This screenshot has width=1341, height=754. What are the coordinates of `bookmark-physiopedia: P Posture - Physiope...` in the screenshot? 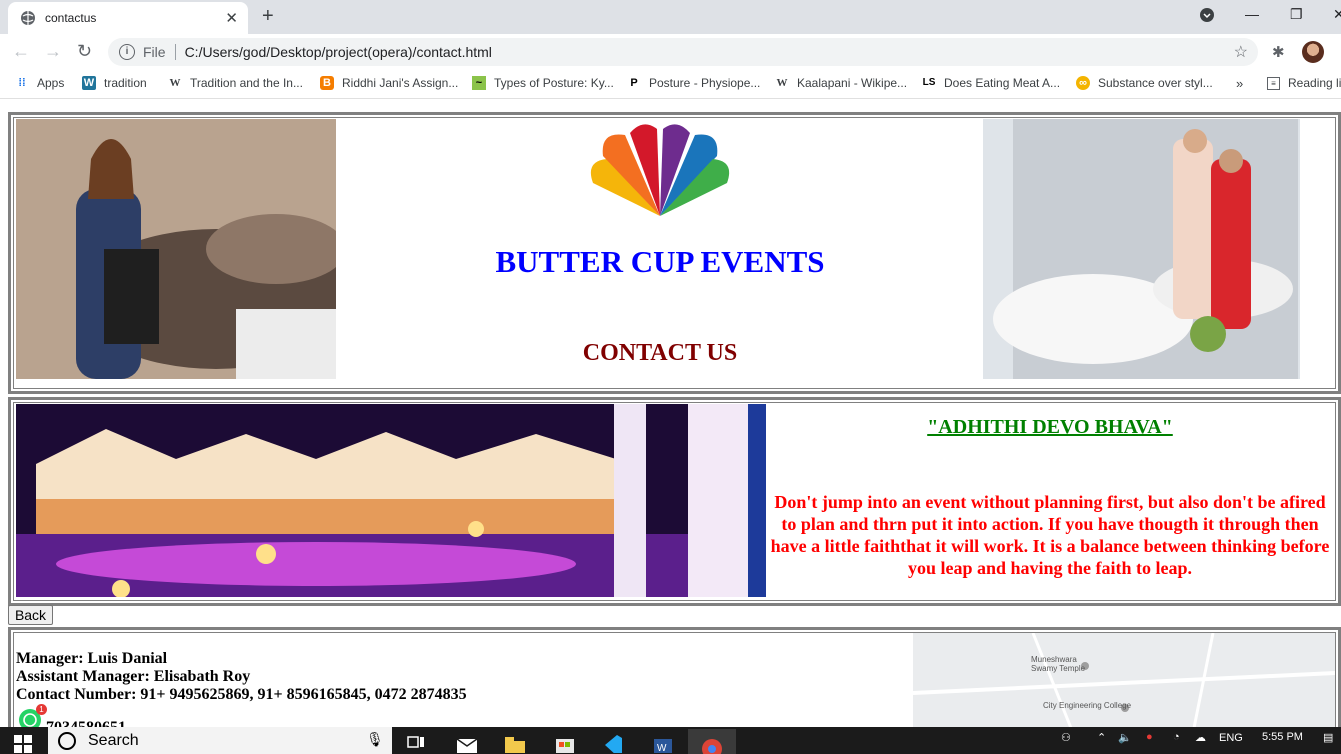 It's located at (693, 83).